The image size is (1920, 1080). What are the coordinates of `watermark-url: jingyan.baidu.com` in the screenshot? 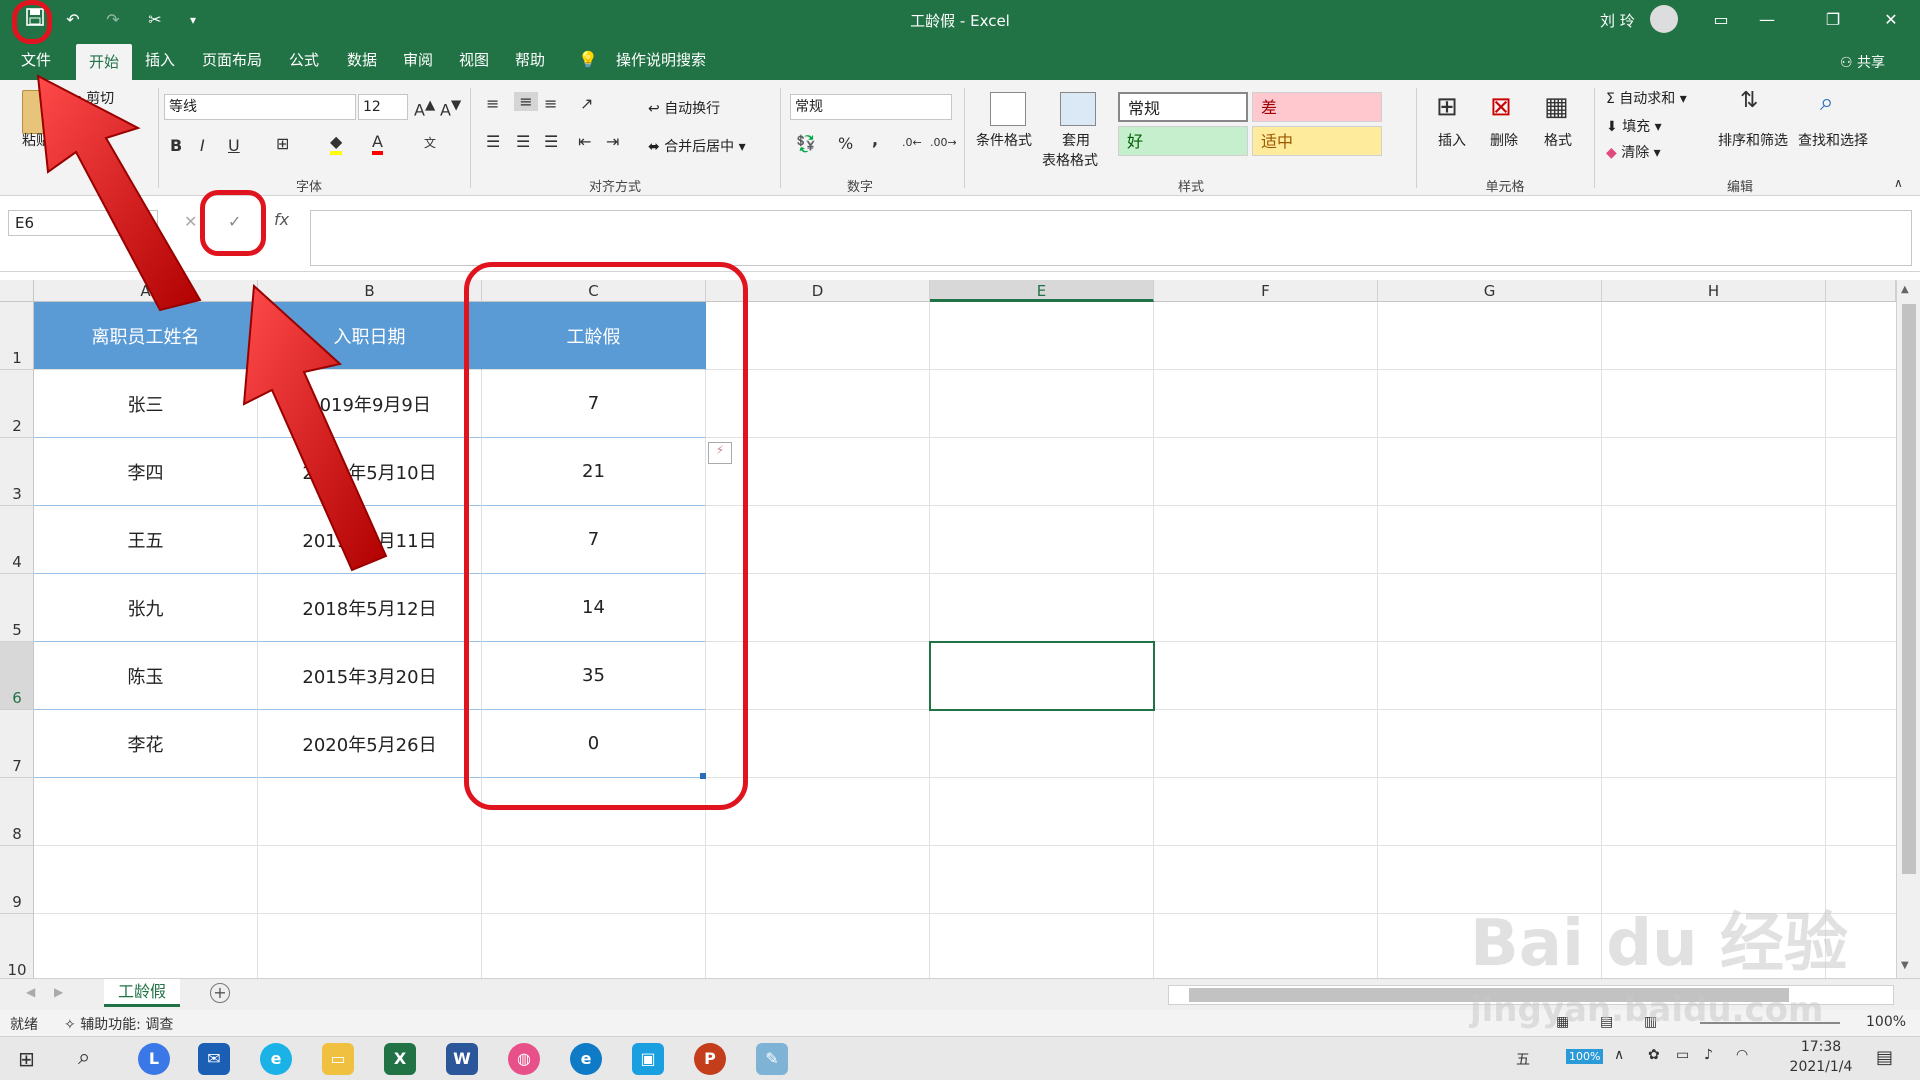 It's located at (1647, 1010).